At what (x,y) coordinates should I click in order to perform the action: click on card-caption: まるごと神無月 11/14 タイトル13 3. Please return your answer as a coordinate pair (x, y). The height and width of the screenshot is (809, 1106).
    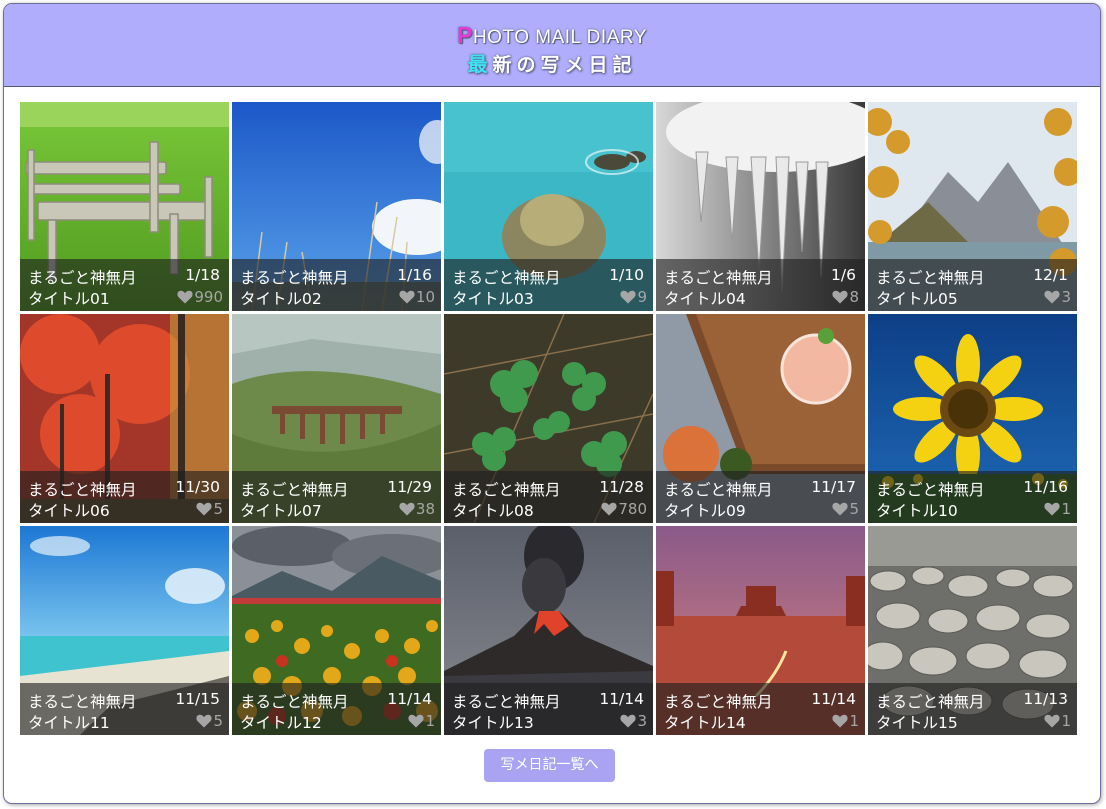
    Looking at the image, I should click on (548, 709).